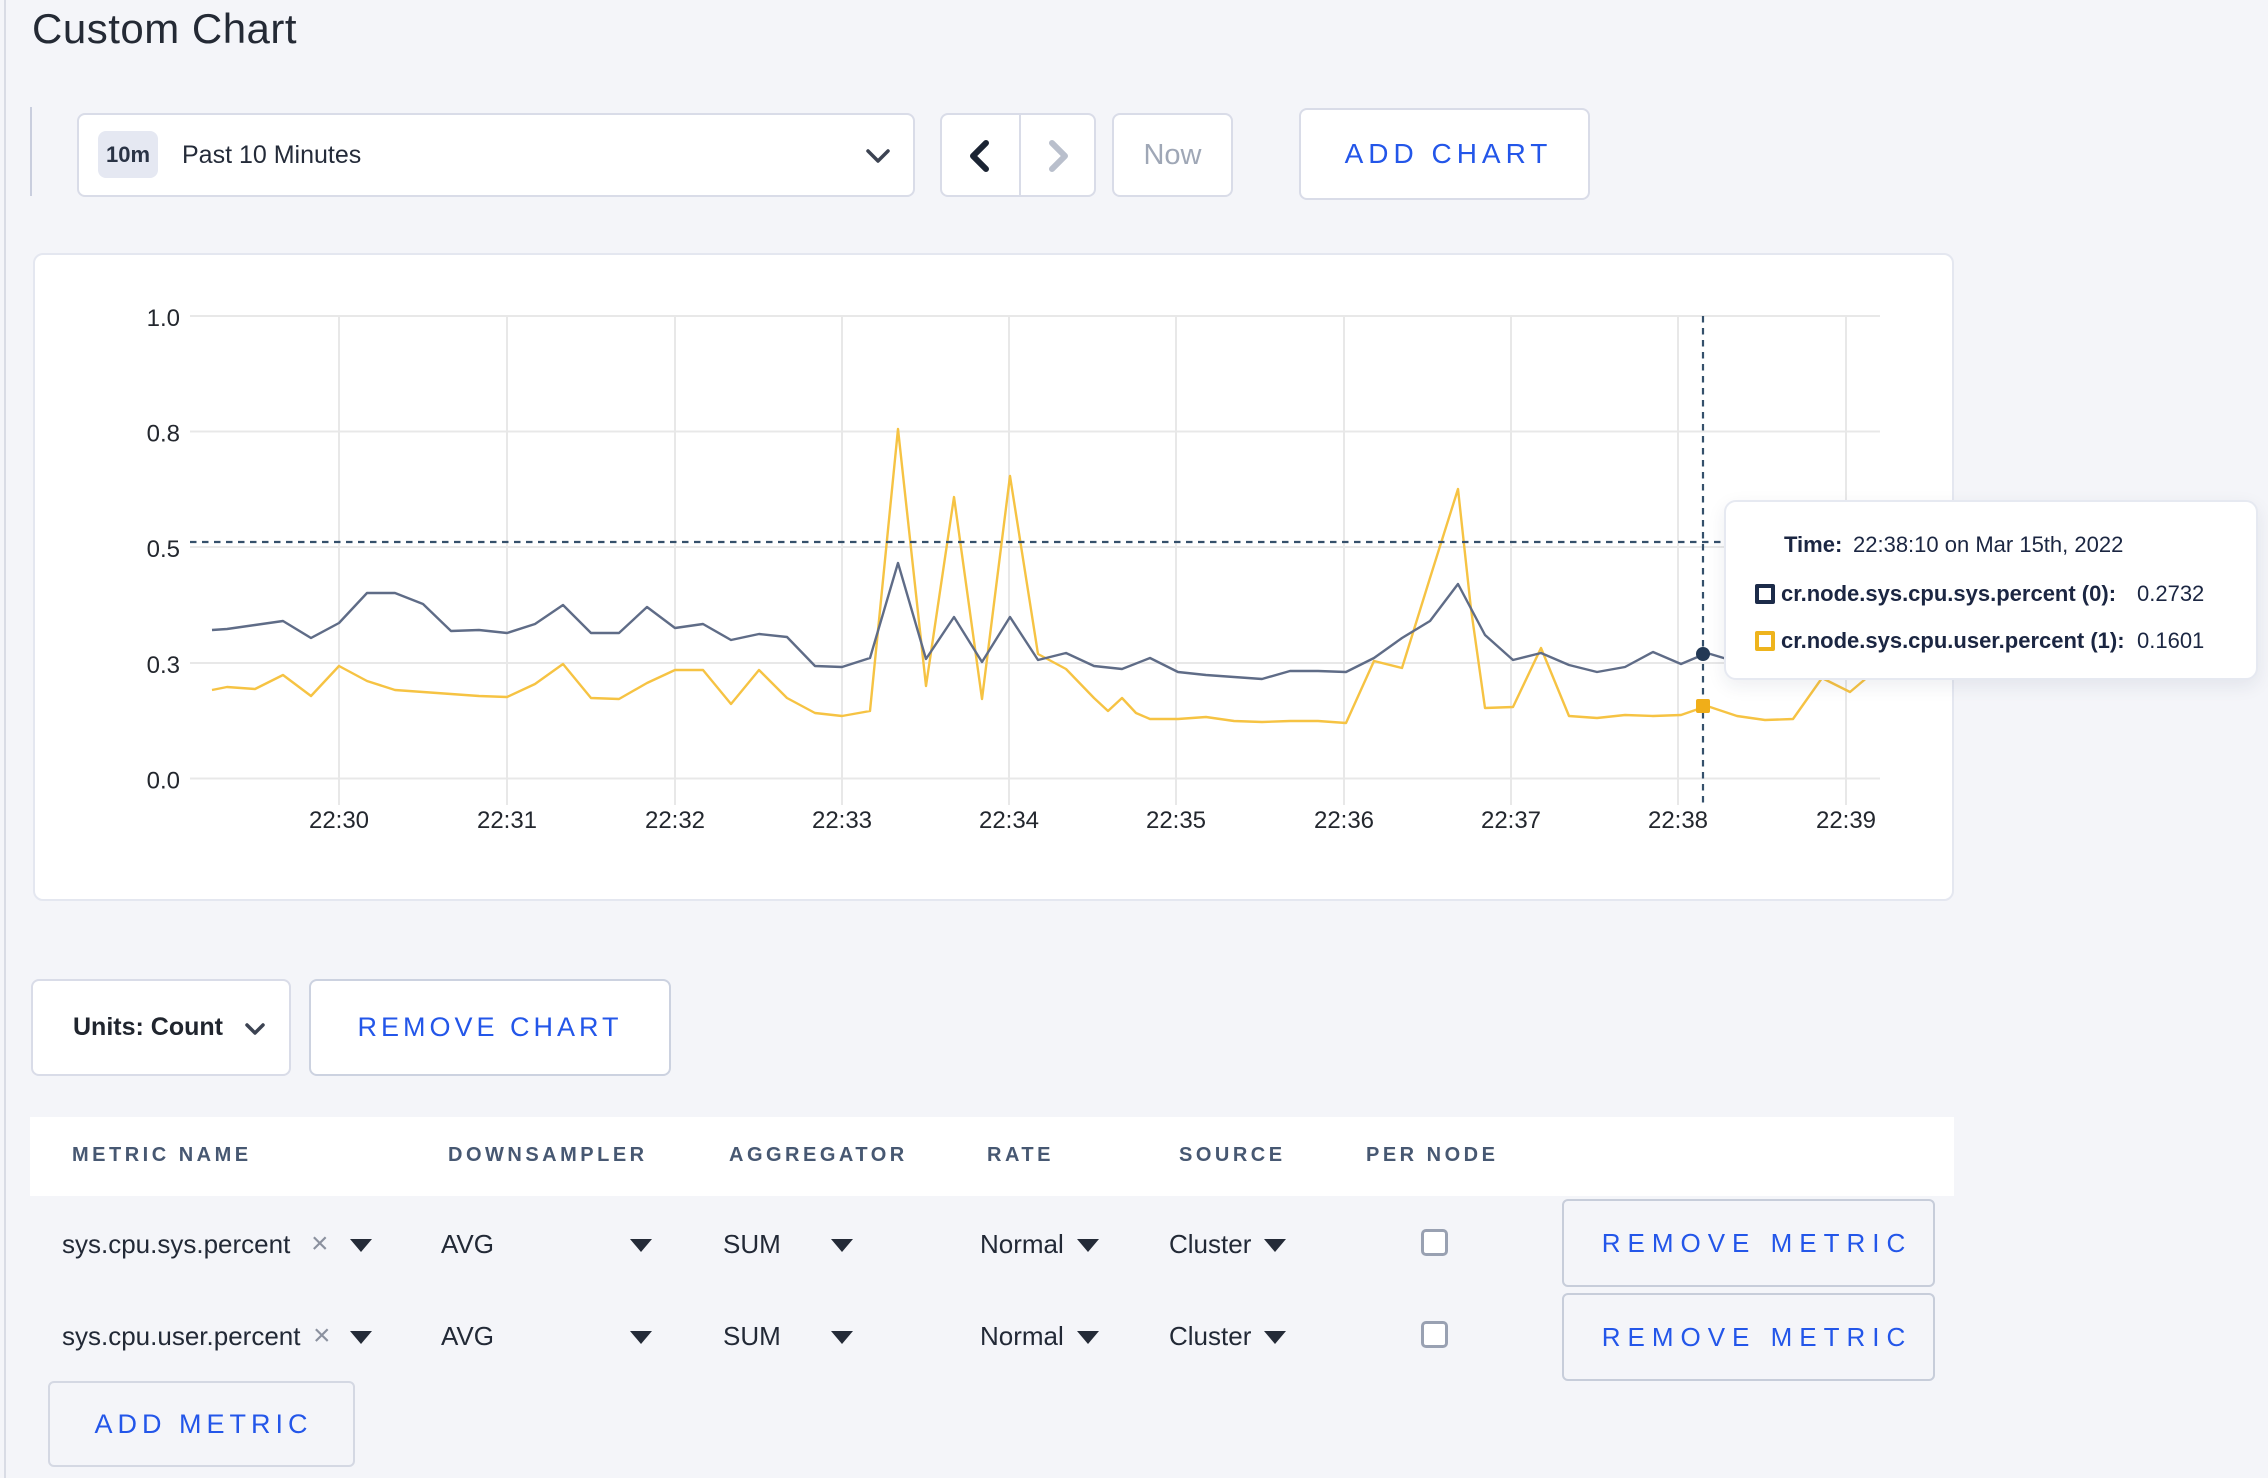  Describe the element at coordinates (675, 820) in the screenshot. I see `svg-text: 22:32` at that location.